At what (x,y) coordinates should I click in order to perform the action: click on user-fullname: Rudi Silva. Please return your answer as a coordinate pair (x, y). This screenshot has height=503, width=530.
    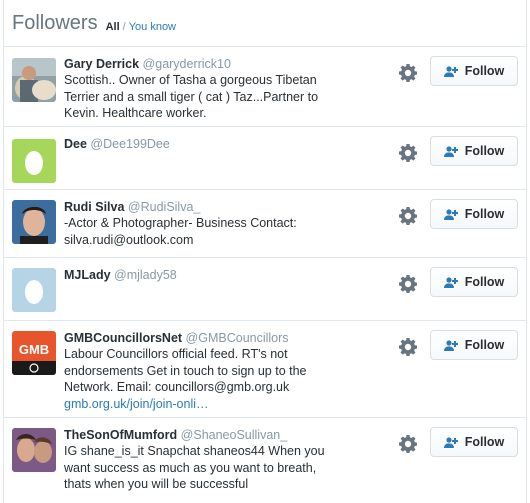
    Looking at the image, I should click on (94, 207).